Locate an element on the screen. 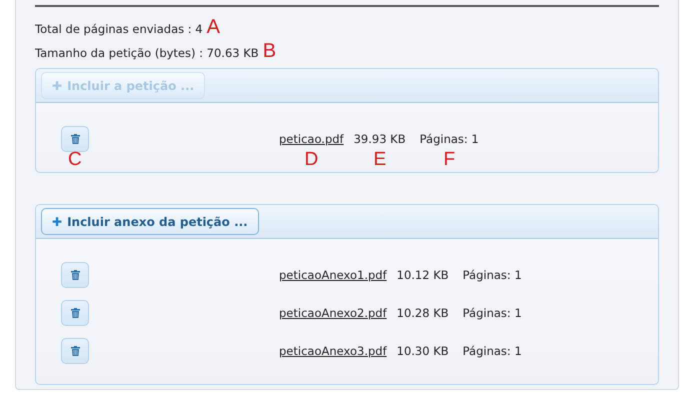 The image size is (694, 400). annotation-letter: C is located at coordinates (75, 159).